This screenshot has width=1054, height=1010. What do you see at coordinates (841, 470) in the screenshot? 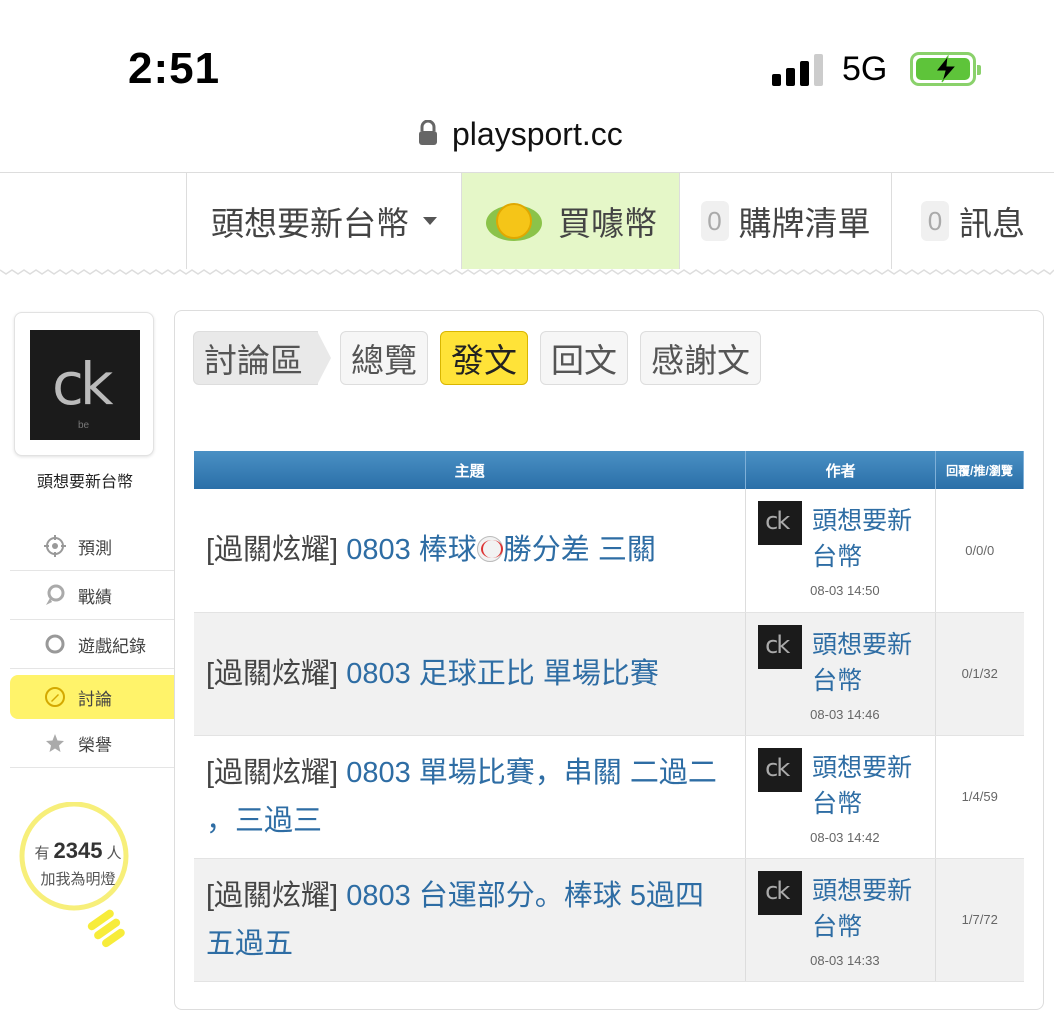
I see `column-header-author: 作者` at bounding box center [841, 470].